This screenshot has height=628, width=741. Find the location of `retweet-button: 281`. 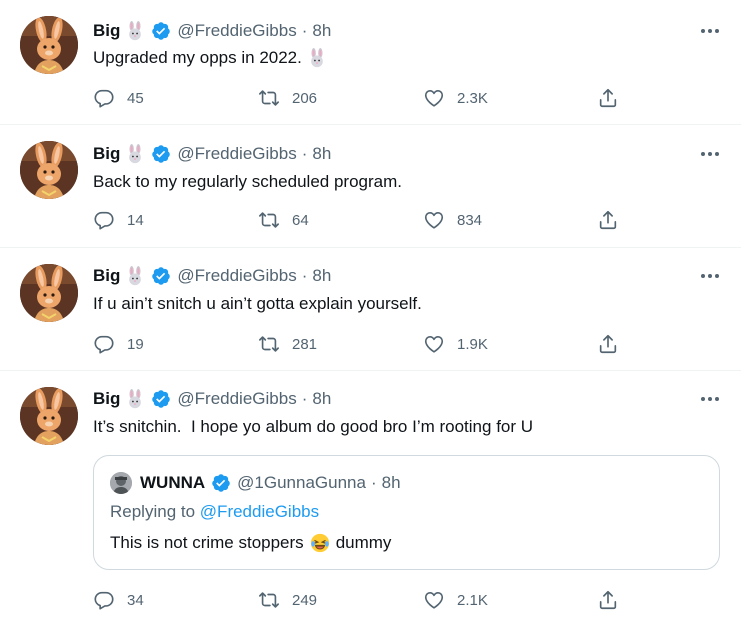

retweet-button: 281 is located at coordinates (287, 344).